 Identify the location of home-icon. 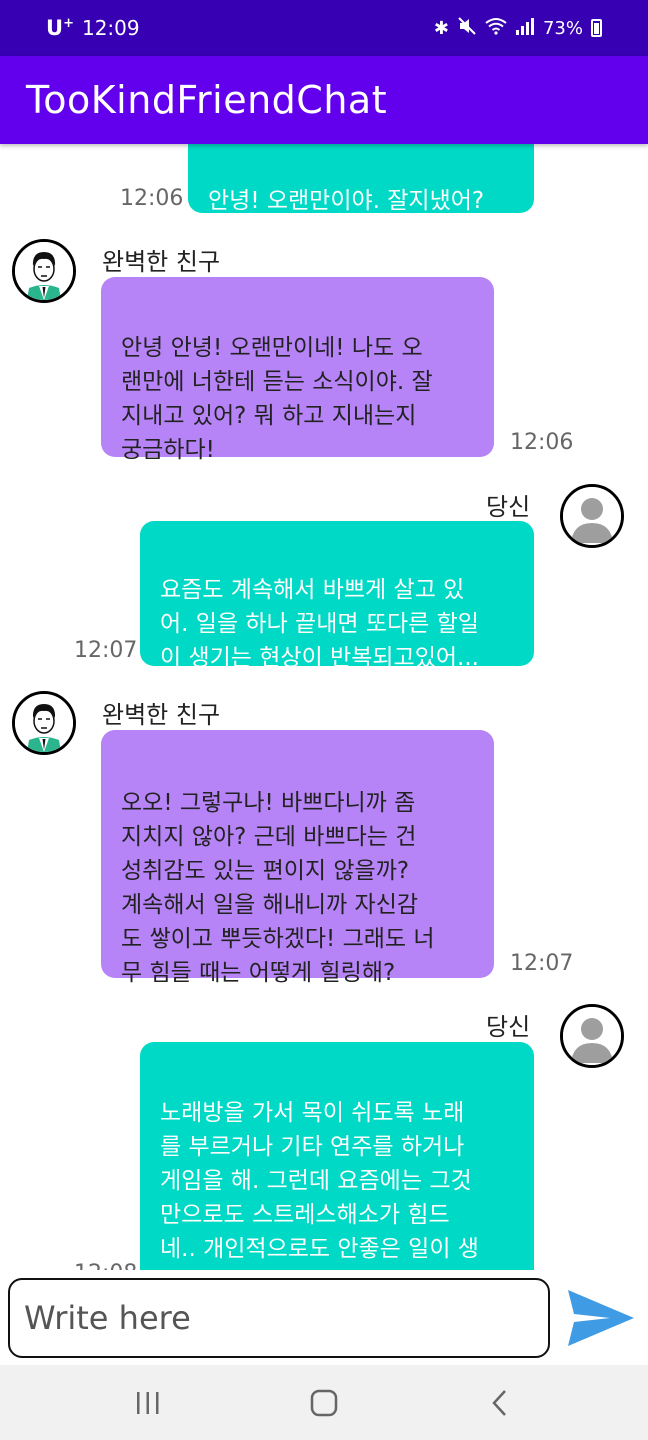
(324, 1402).